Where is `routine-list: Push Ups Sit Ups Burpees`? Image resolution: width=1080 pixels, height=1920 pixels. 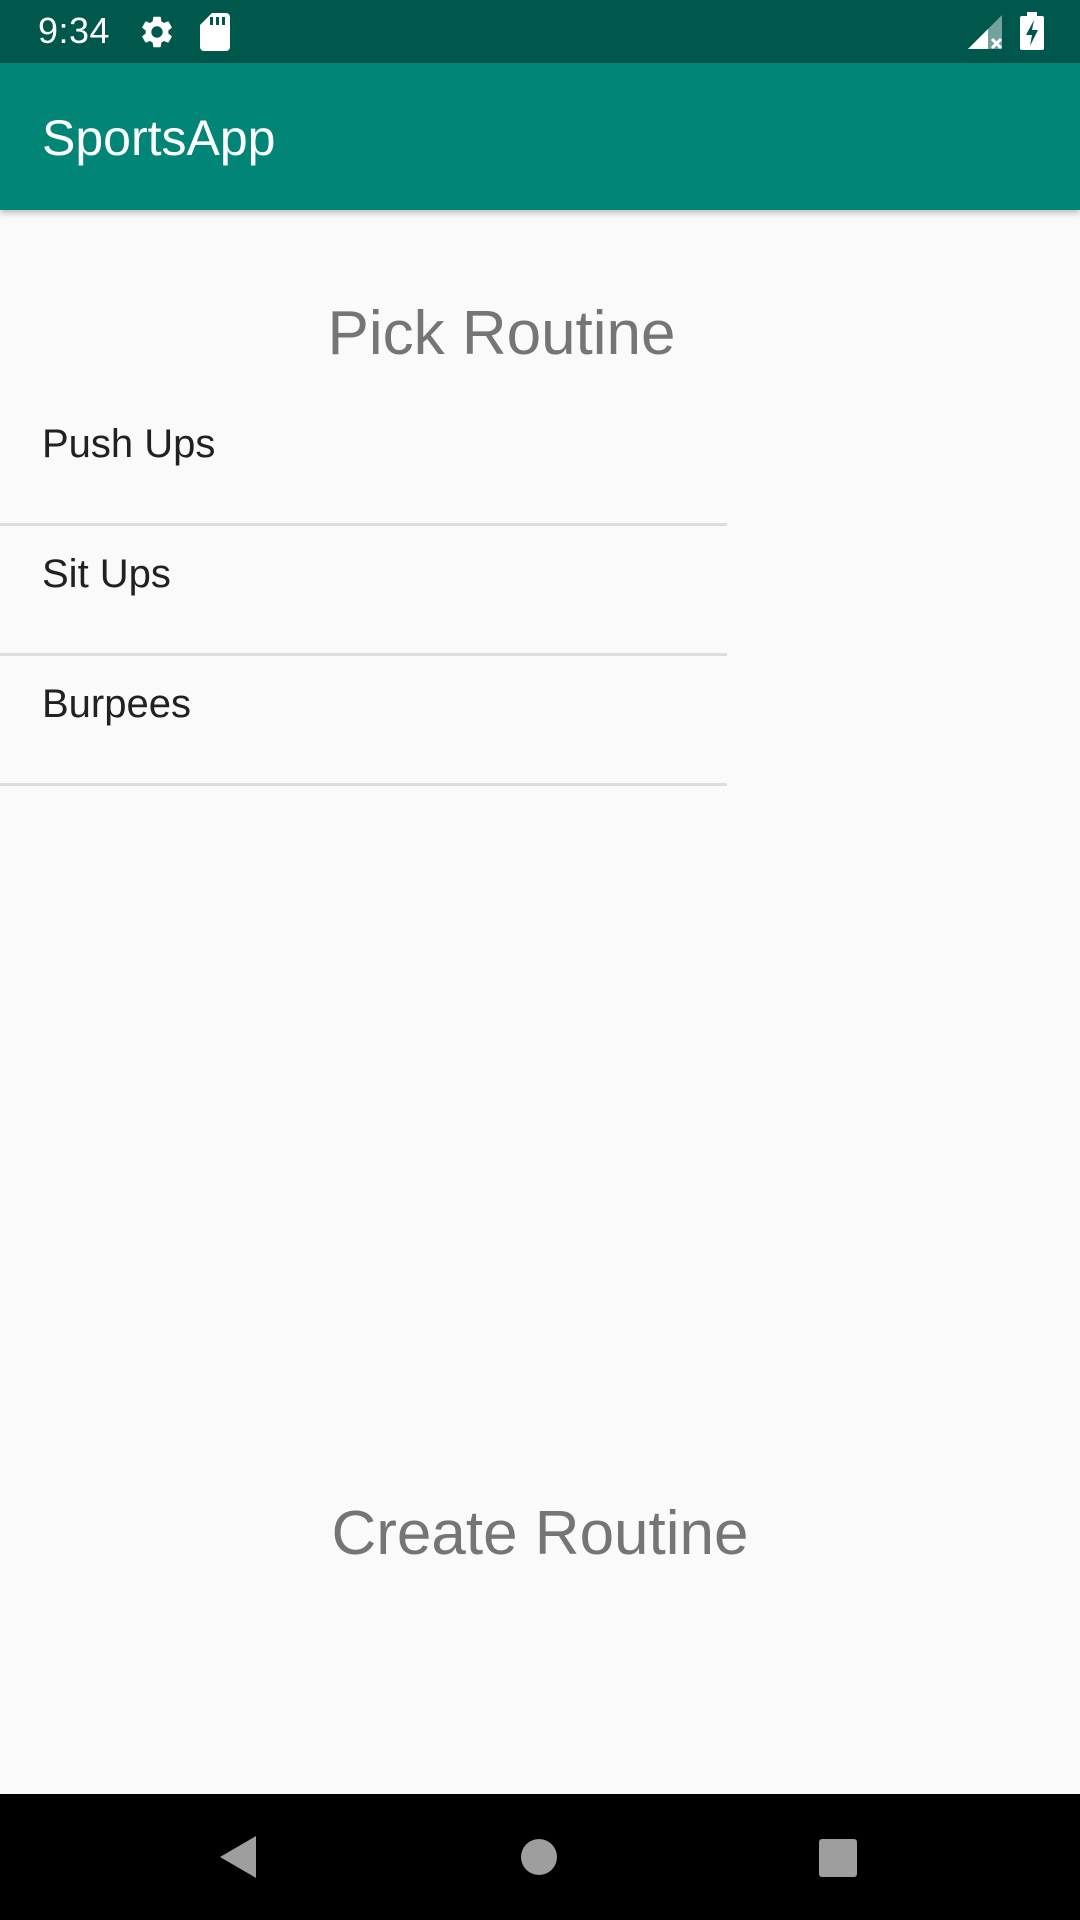
routine-list: Push Ups Sit Ups Burpees is located at coordinates (363, 591).